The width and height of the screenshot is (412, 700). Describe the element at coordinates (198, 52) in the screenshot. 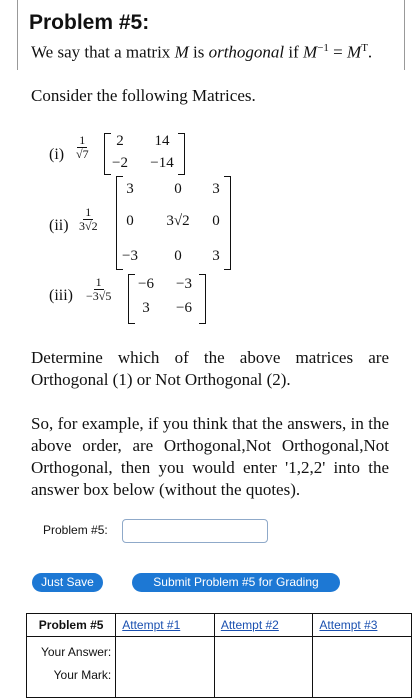

I see `intro-is: is` at that location.